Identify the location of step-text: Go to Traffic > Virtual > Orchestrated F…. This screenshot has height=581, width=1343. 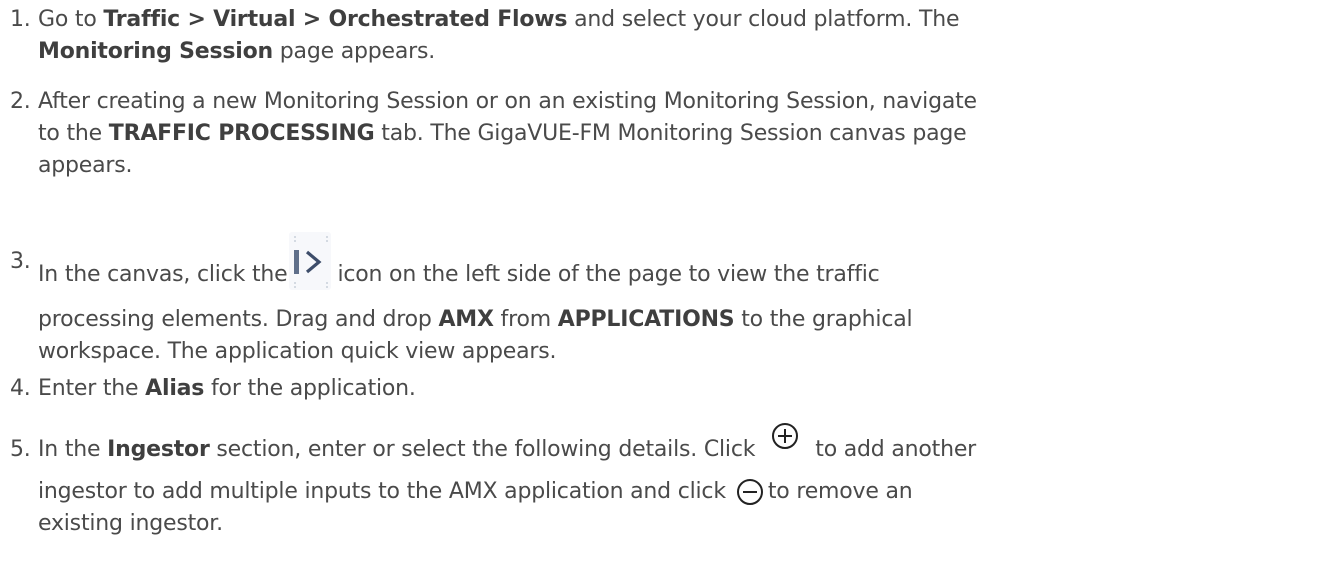
(683, 36).